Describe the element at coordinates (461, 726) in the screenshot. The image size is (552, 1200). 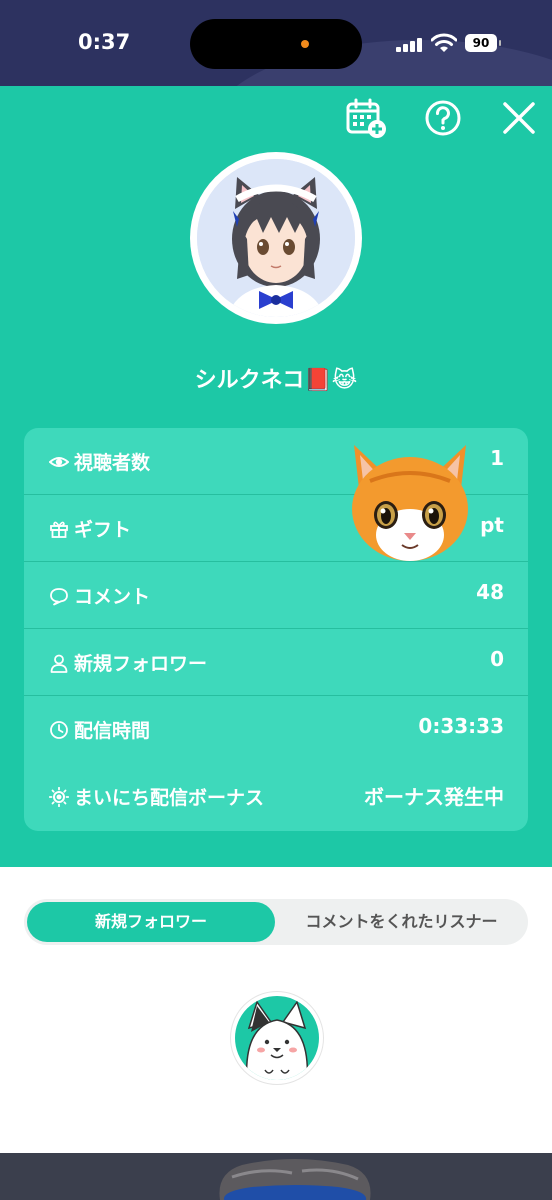
I see `stat-value: 0:33:33` at that location.